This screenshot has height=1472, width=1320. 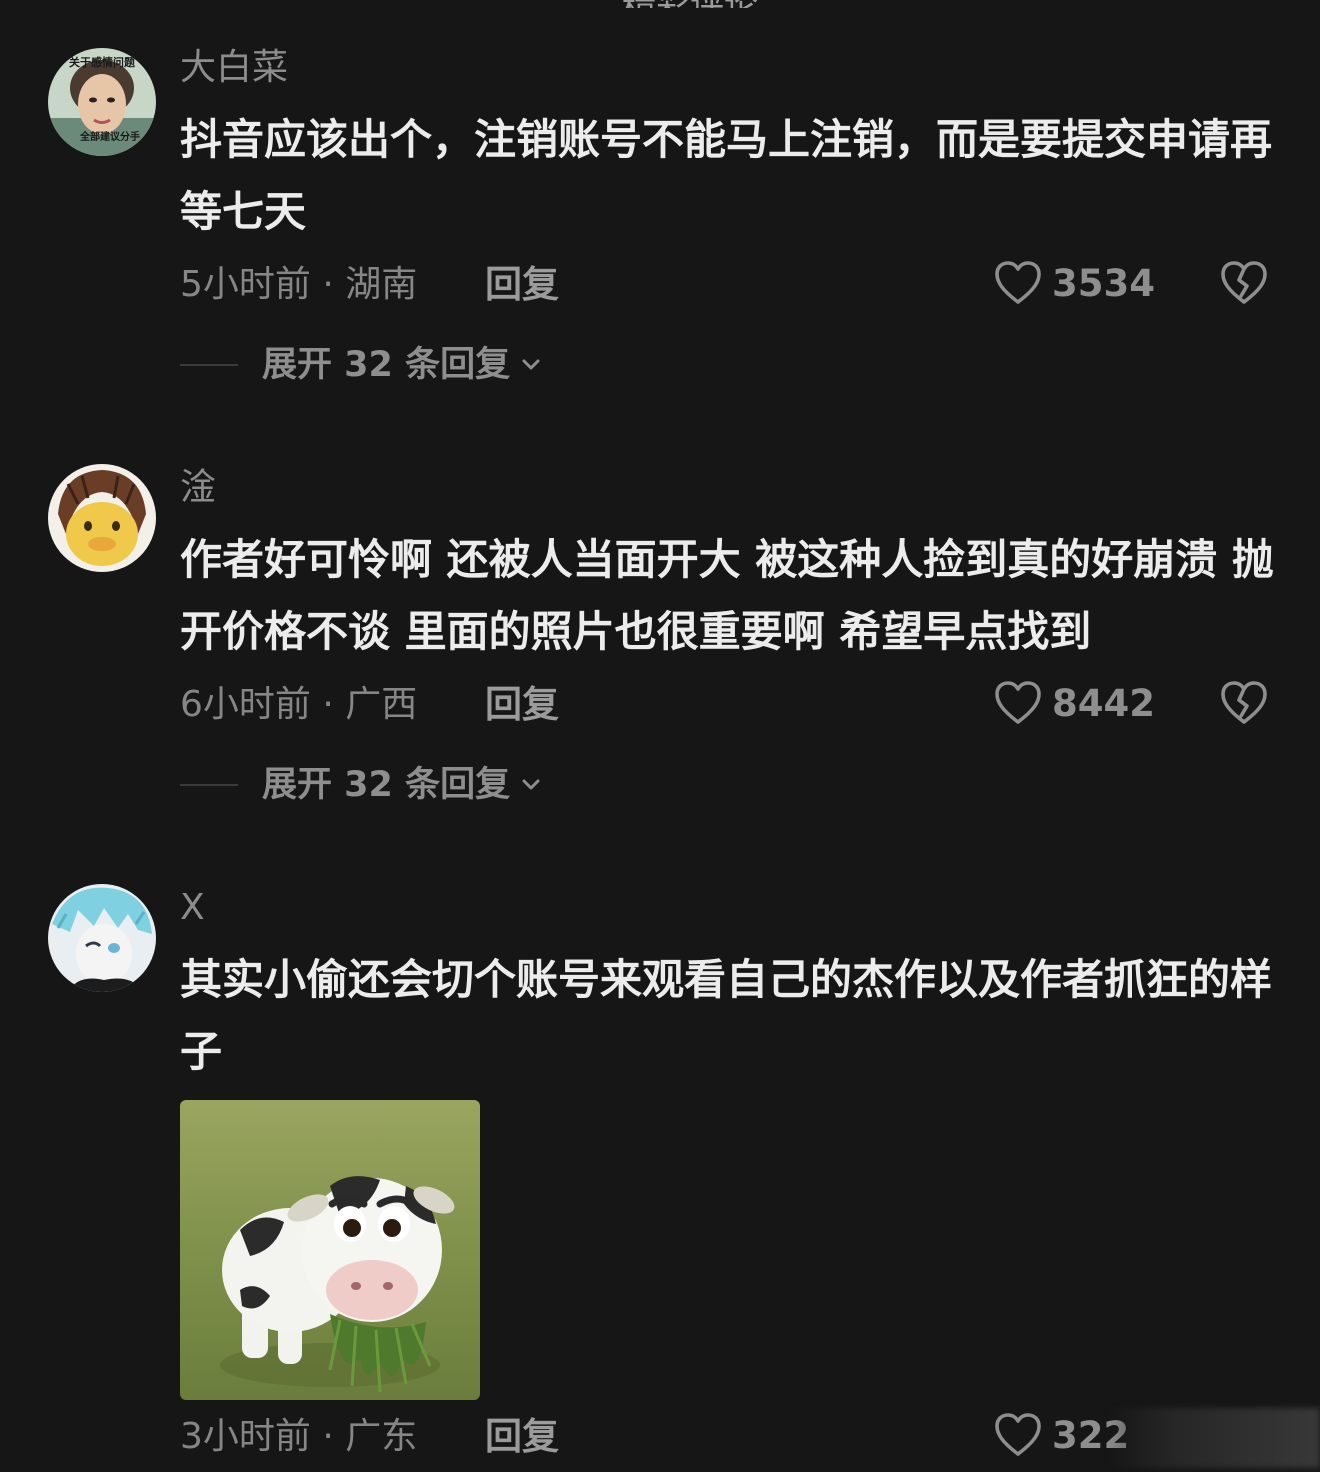 What do you see at coordinates (381, 284) in the screenshot?
I see `comment-location: 湖南` at bounding box center [381, 284].